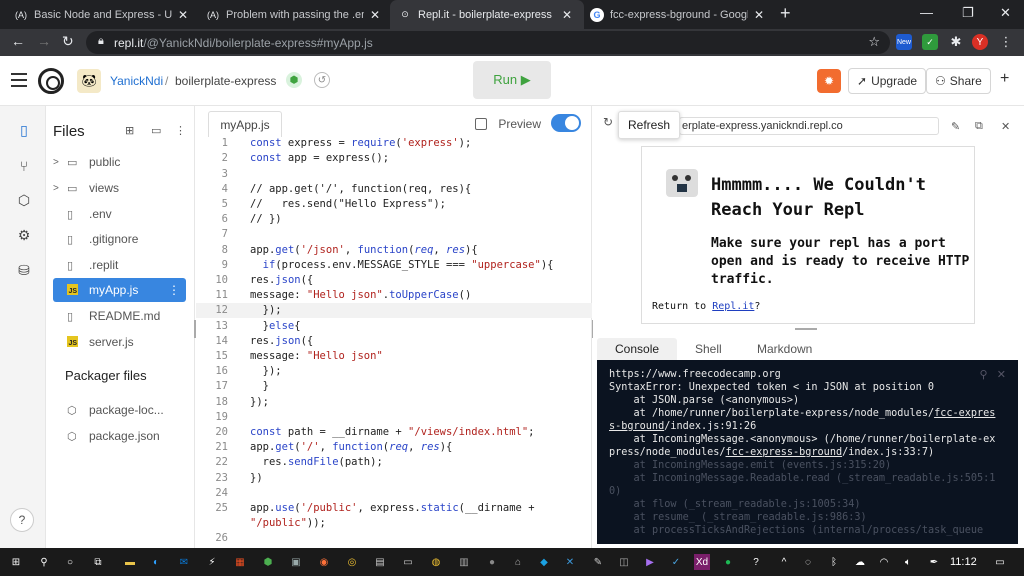 The width and height of the screenshot is (1024, 576). What do you see at coordinates (119, 436) in the screenshot?
I see `file-item-package-json: ⬡ package.json` at bounding box center [119, 436].